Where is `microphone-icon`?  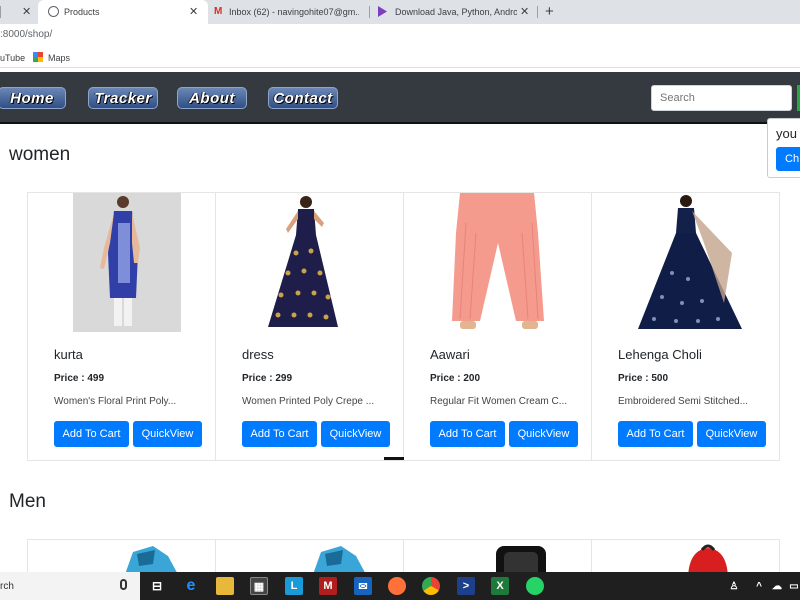
microphone-icon is located at coordinates (123, 584).